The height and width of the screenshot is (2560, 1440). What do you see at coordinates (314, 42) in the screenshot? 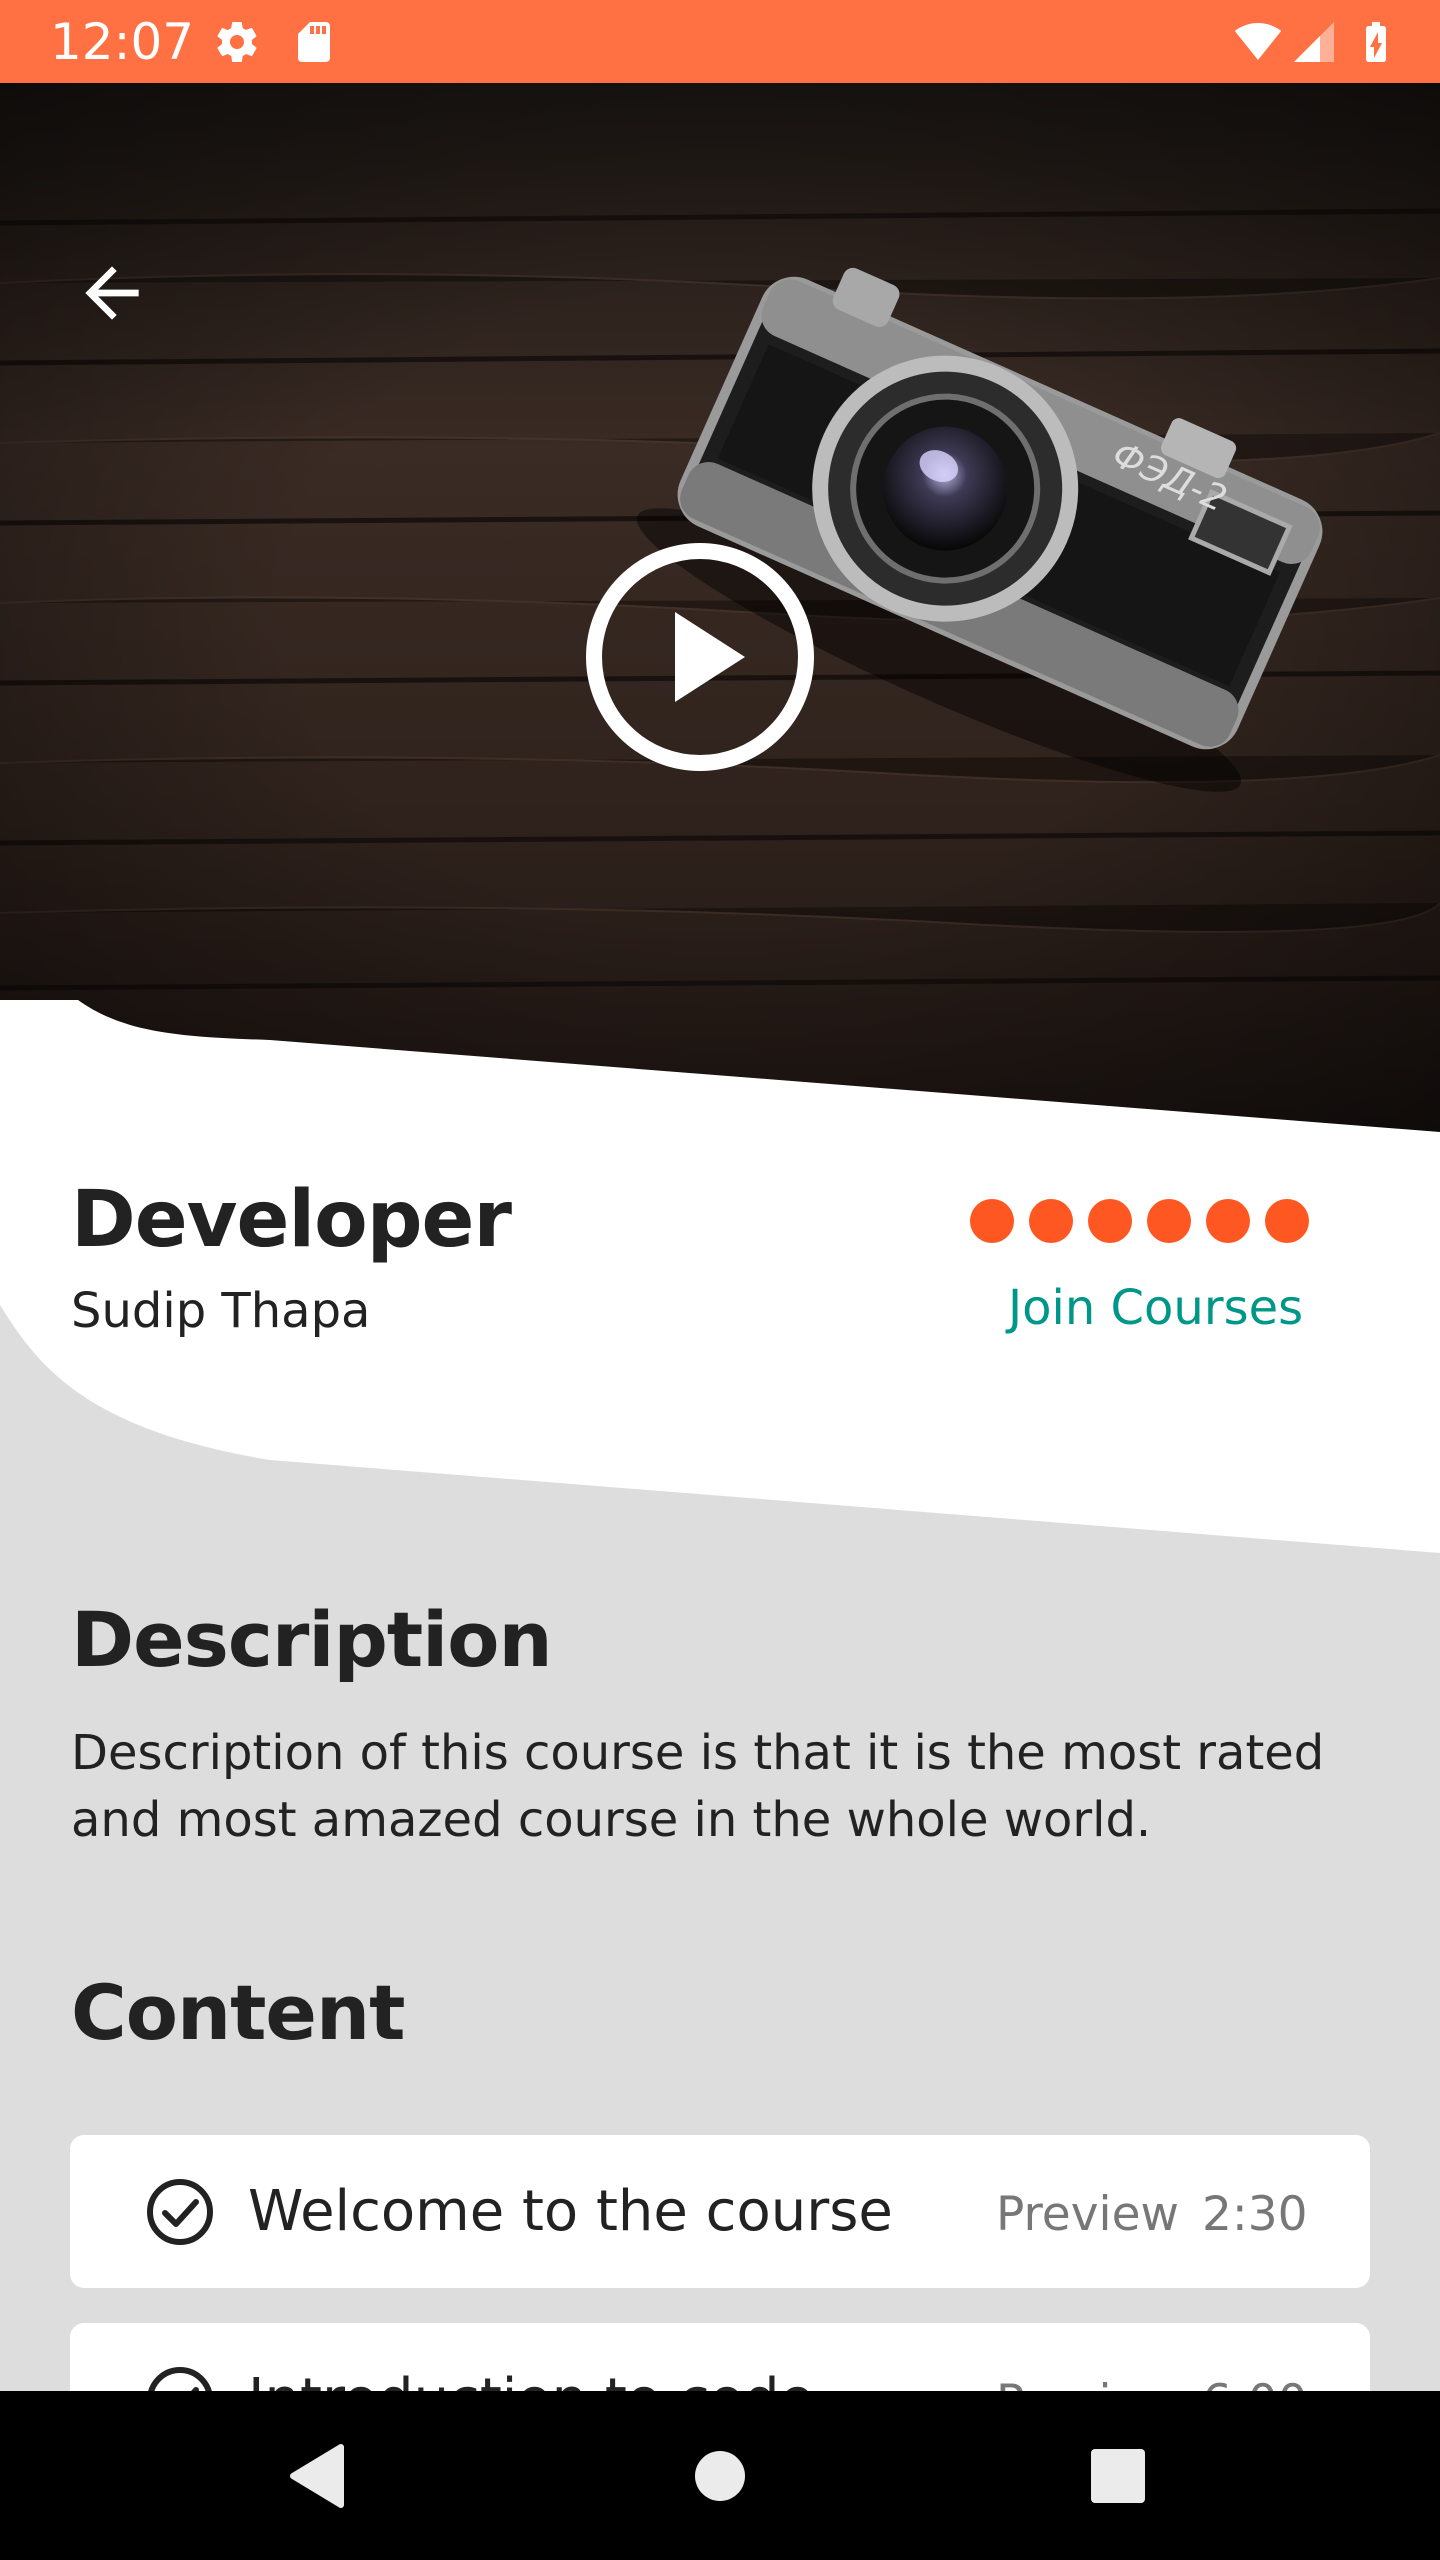
I see `sd-card-icon` at bounding box center [314, 42].